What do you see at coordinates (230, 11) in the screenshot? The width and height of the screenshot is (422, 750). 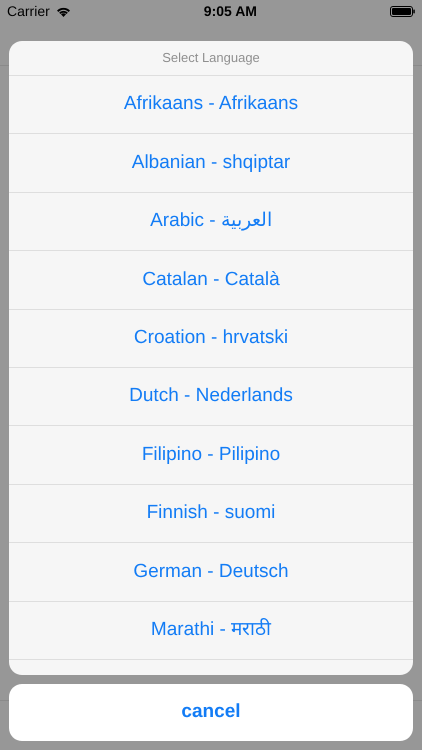 I see `status-time: 9:05 AM` at bounding box center [230, 11].